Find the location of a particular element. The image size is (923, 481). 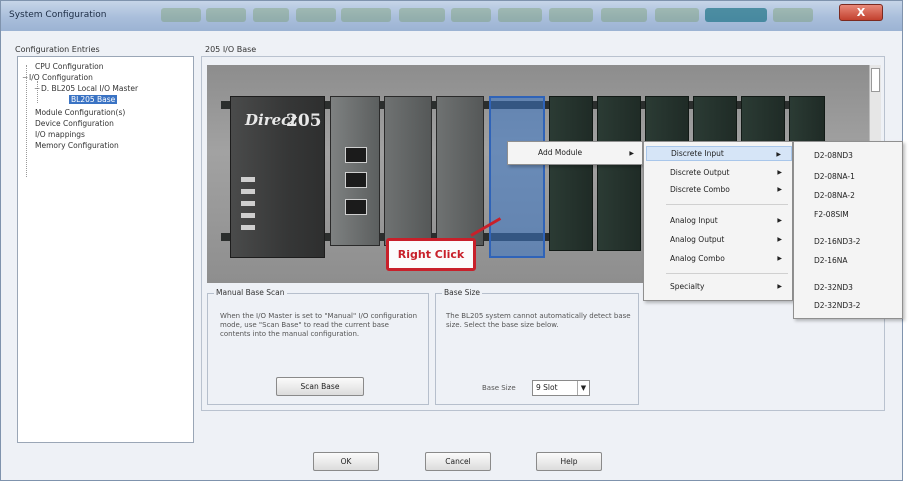

module-item: D2-32ND3 is located at coordinates (823, 287).